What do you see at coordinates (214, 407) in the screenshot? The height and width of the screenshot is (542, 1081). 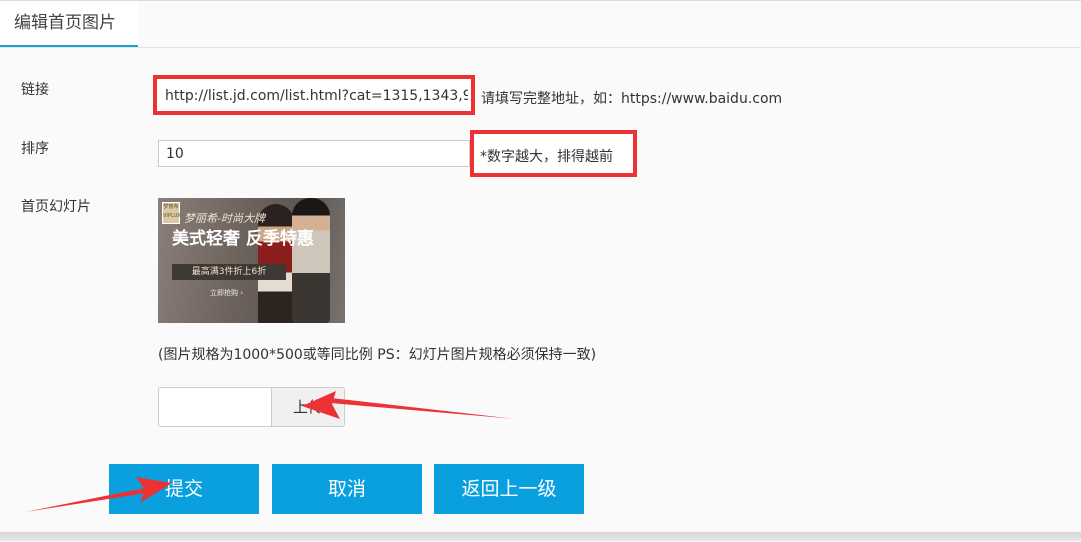 I see `file-path-field` at bounding box center [214, 407].